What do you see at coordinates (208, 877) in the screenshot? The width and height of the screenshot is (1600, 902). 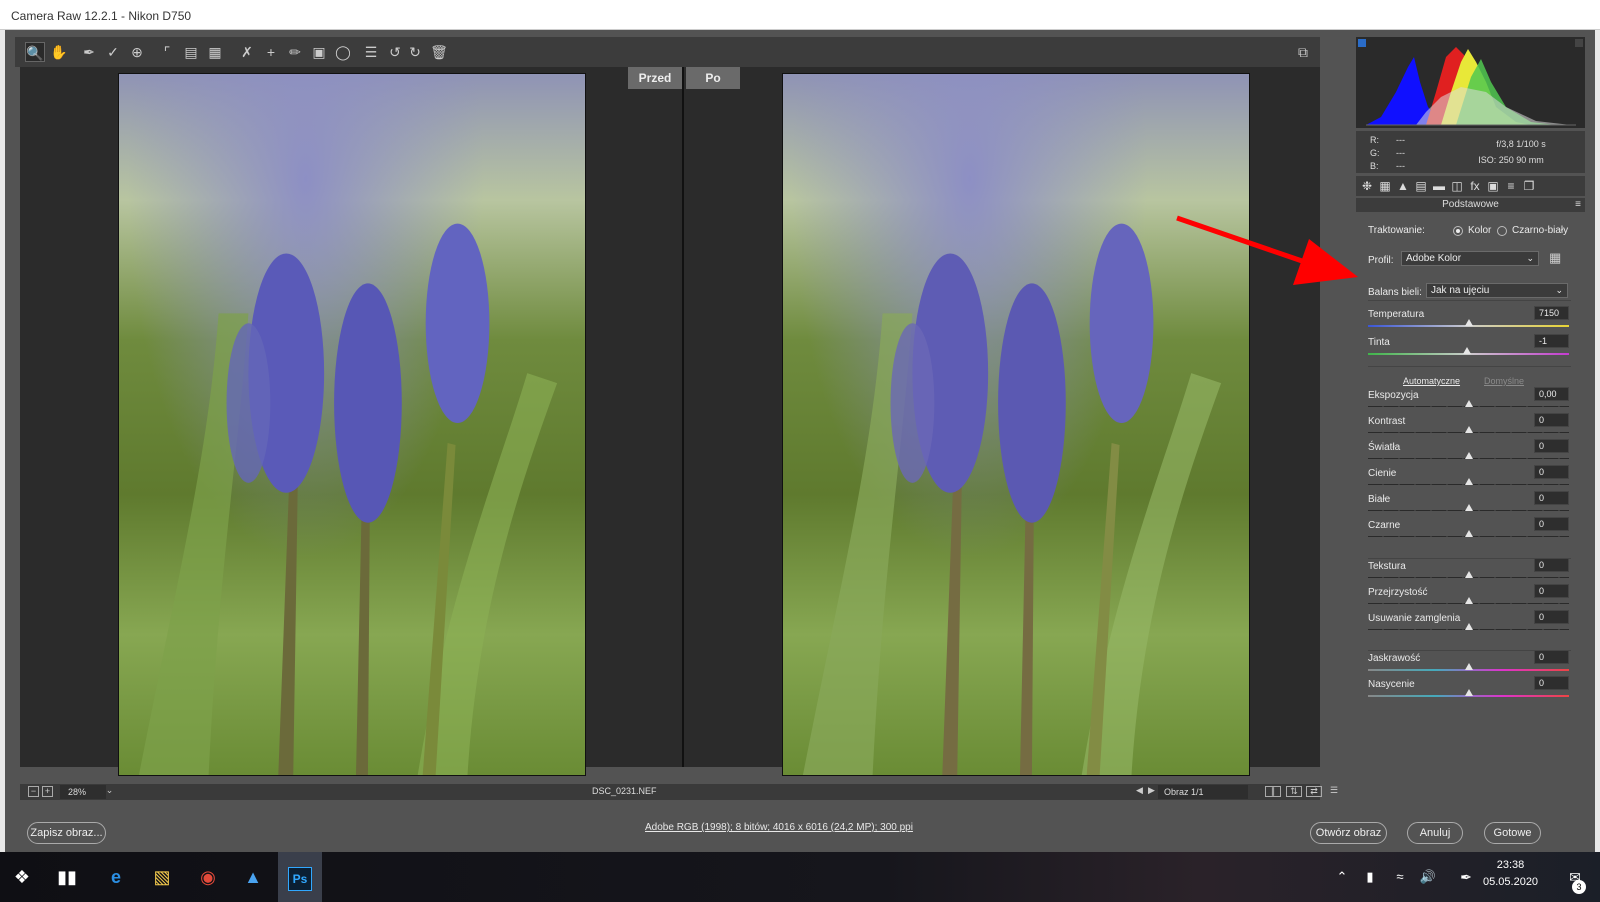 I see `chrome-icon: ◉` at bounding box center [208, 877].